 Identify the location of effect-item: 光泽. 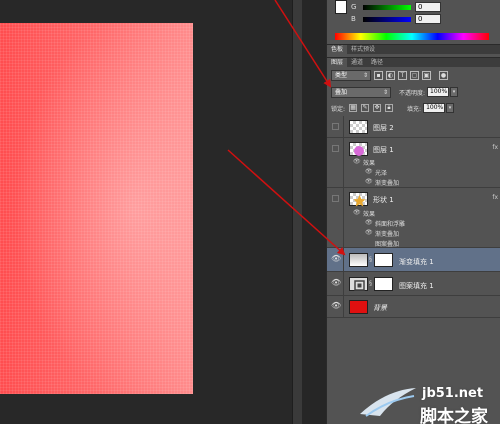
(381, 172).